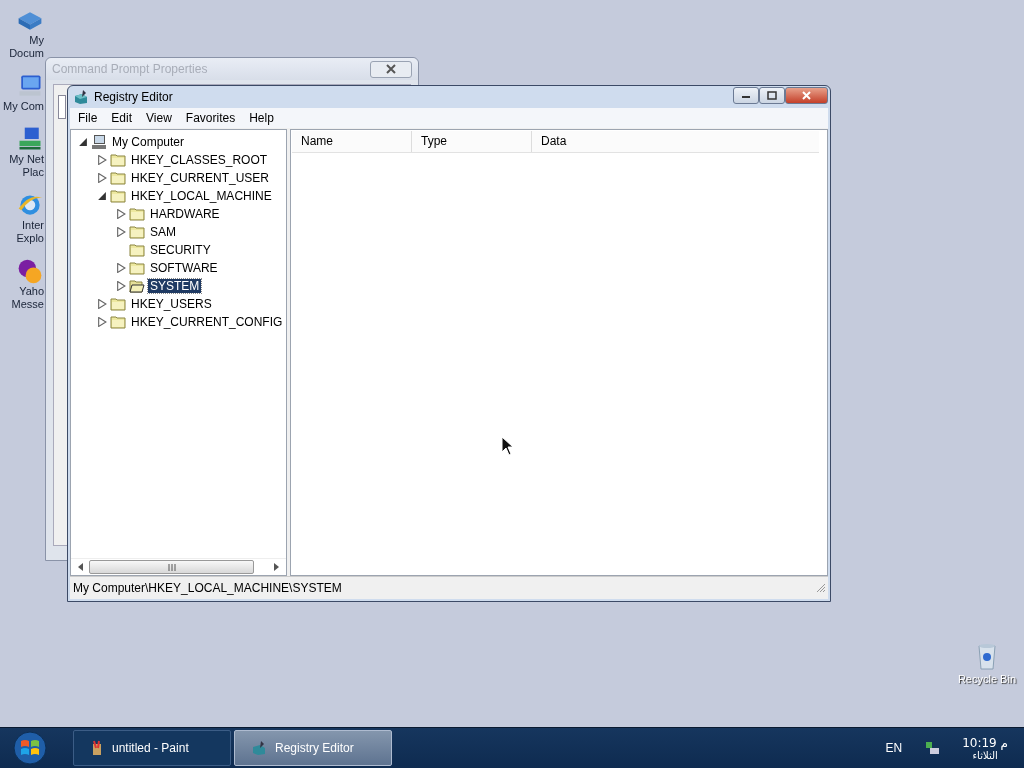 This screenshot has width=1024, height=768. Describe the element at coordinates (130, 69) in the screenshot. I see `window-title: Command Prompt Properties` at that location.